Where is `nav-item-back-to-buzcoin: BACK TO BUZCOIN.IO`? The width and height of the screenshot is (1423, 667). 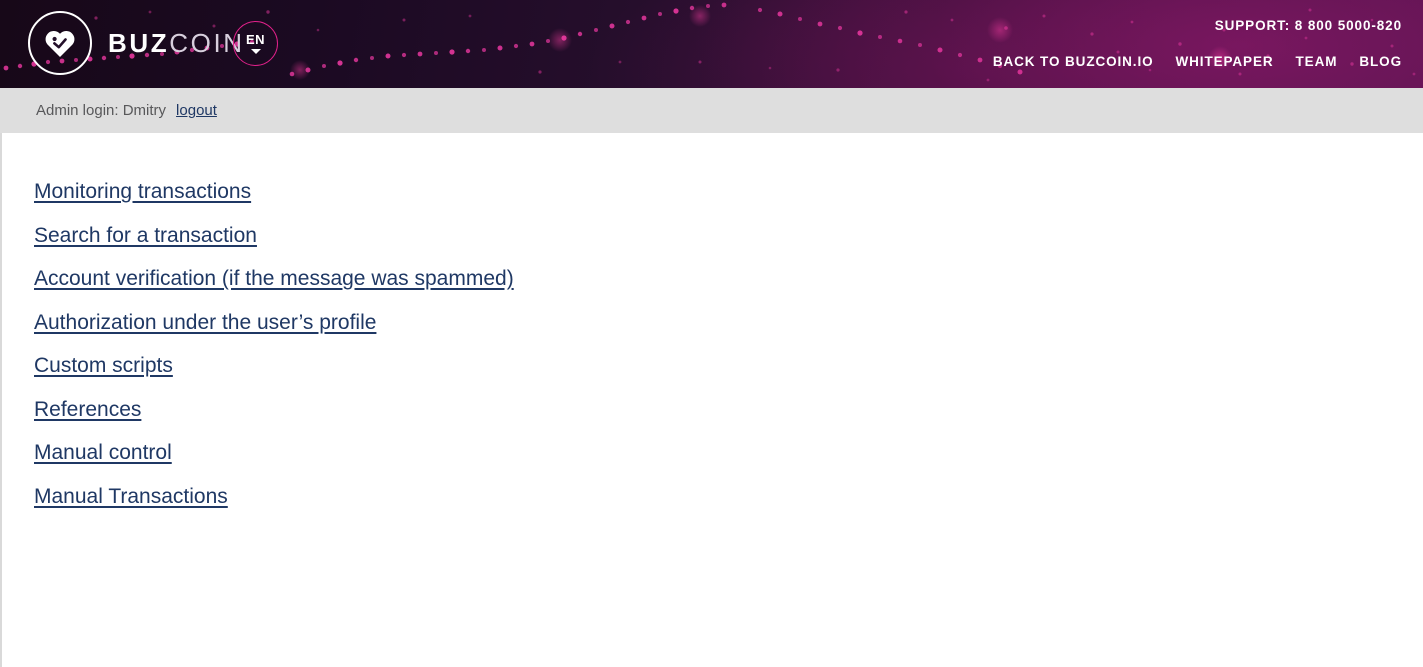
nav-item-back-to-buzcoin: BACK TO BUZCOIN.IO is located at coordinates (1073, 61).